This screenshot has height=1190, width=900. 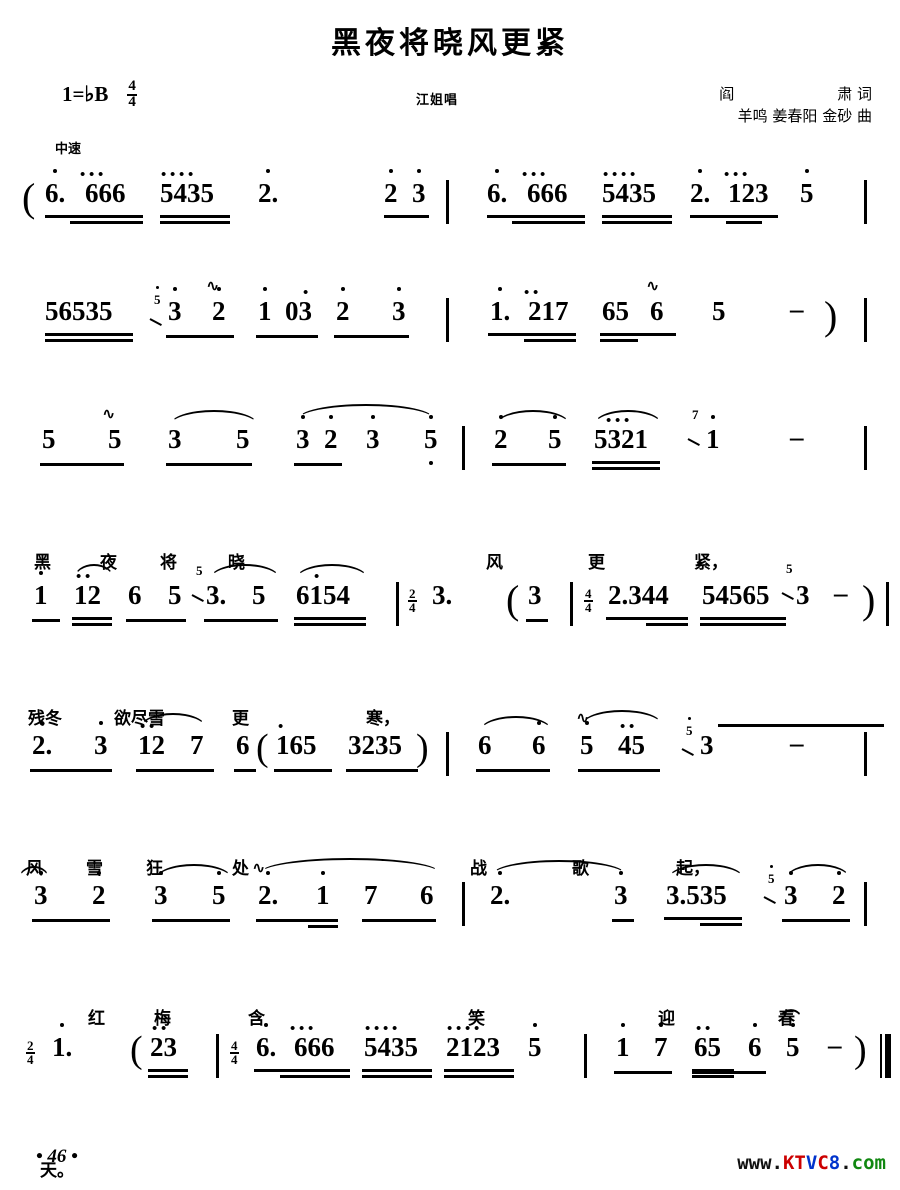 I want to click on key-signature: 1=♭B 4 4, so click(x=99, y=94).